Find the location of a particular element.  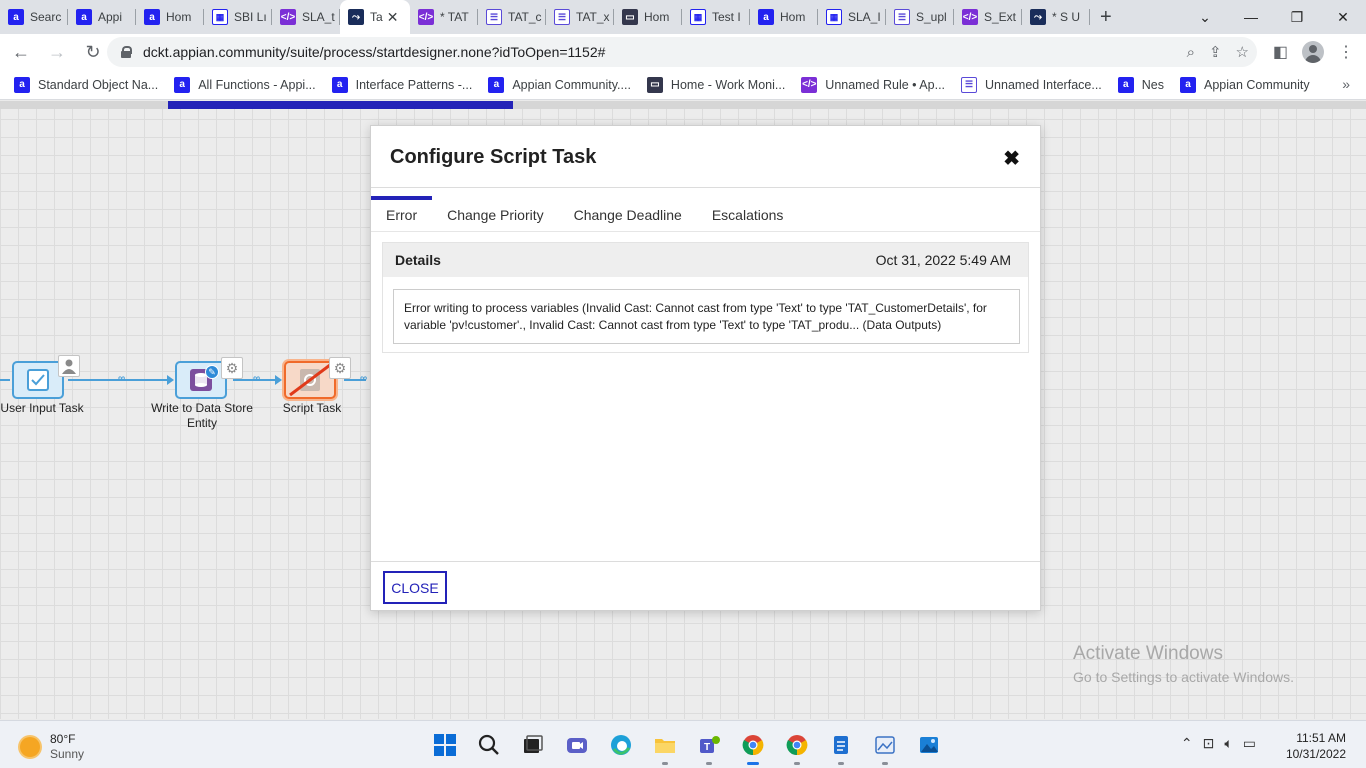

forward-arrow-icon: → is located at coordinates (57, 52).